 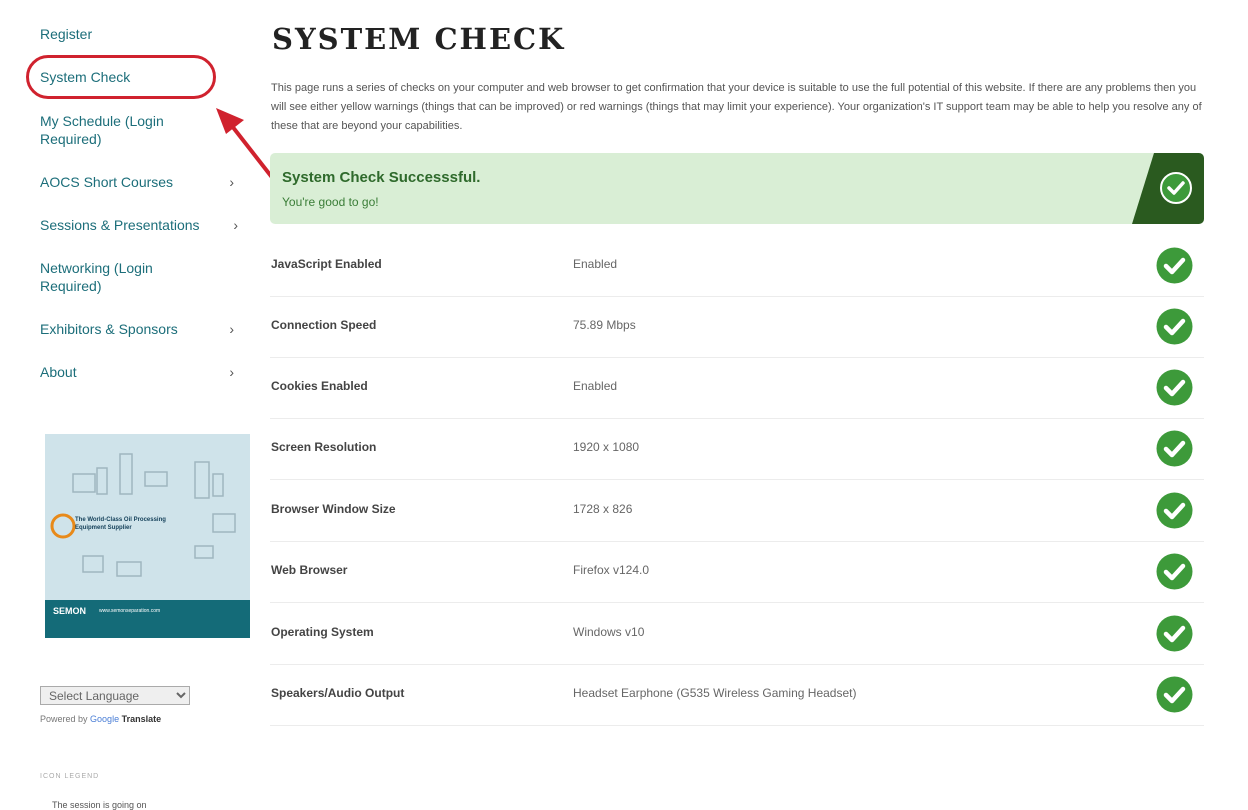 I want to click on check-value: 1728 x 826, so click(x=603, y=509).